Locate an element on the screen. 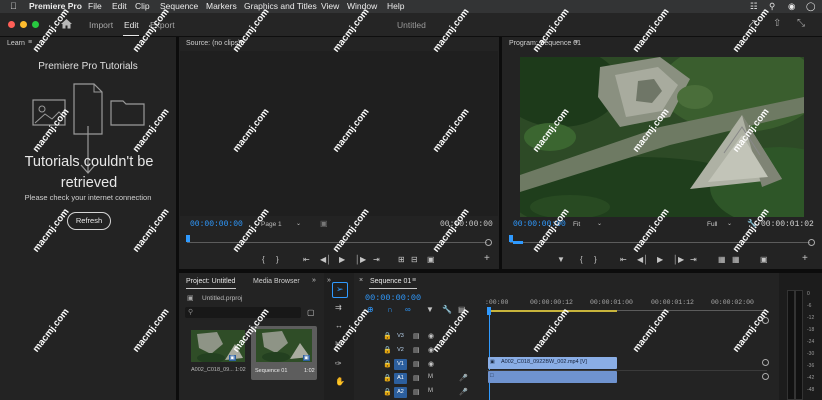  tab-sequence: Sequence 01 is located at coordinates (390, 281).